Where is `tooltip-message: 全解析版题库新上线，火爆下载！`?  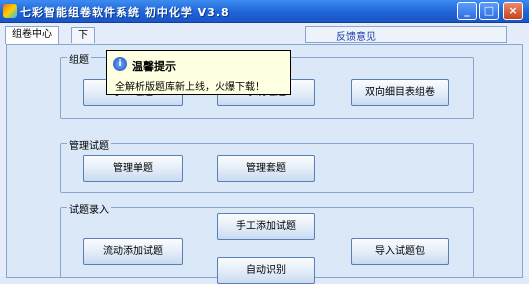 tooltip-message: 全解析版题库新上线，火爆下载！ is located at coordinates (190, 87).